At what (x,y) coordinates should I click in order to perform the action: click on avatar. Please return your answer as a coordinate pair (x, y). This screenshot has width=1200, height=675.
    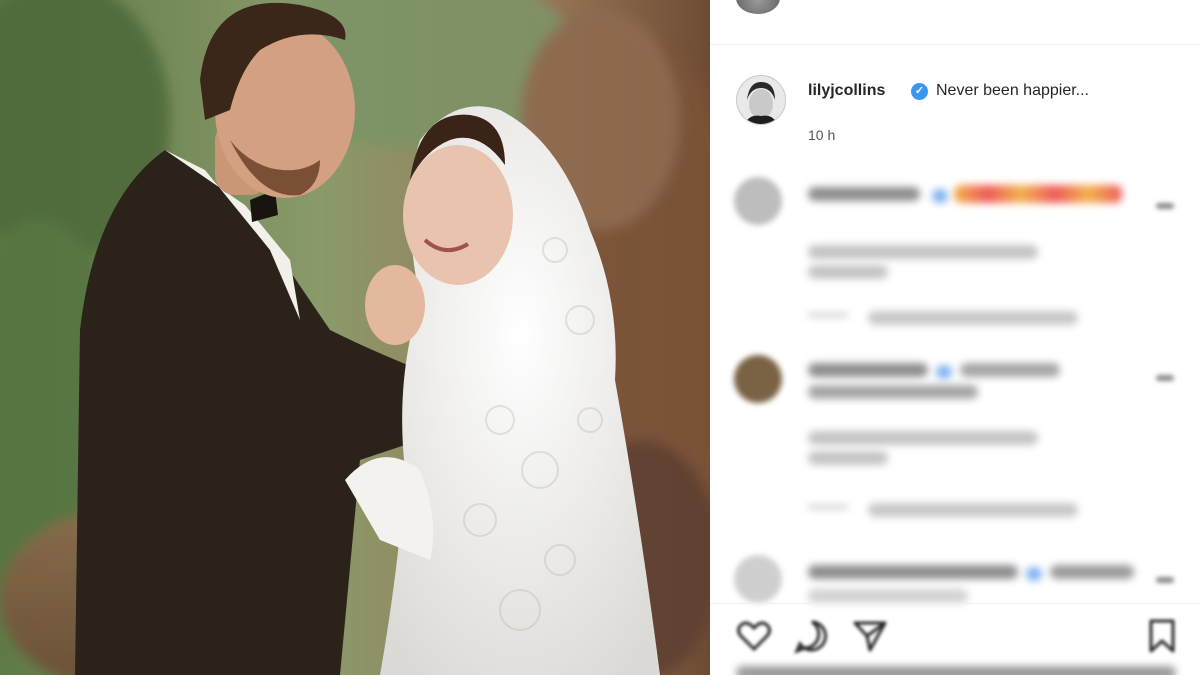
    Looking at the image, I should click on (761, 100).